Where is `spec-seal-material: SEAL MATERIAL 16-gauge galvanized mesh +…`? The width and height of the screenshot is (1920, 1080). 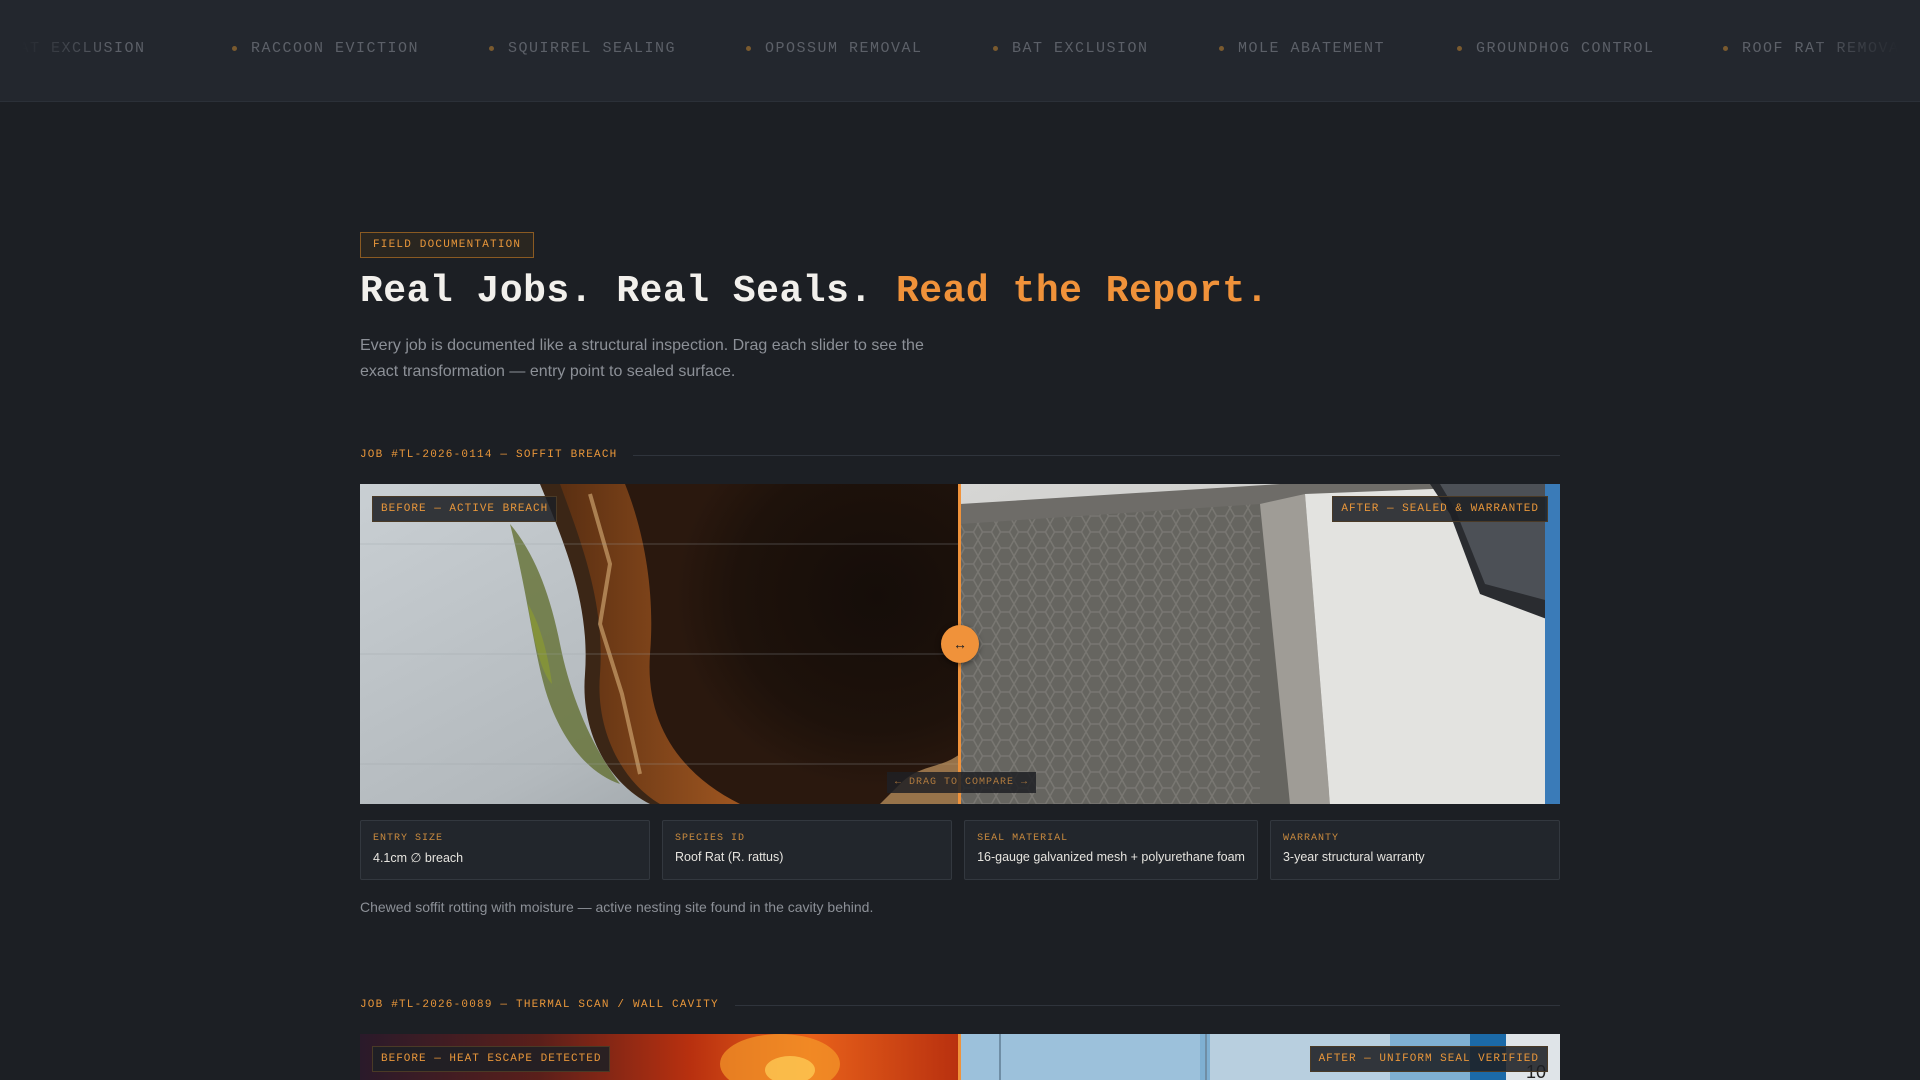
spec-seal-material: SEAL MATERIAL 16-gauge galvanized mesh +… is located at coordinates (1111, 850).